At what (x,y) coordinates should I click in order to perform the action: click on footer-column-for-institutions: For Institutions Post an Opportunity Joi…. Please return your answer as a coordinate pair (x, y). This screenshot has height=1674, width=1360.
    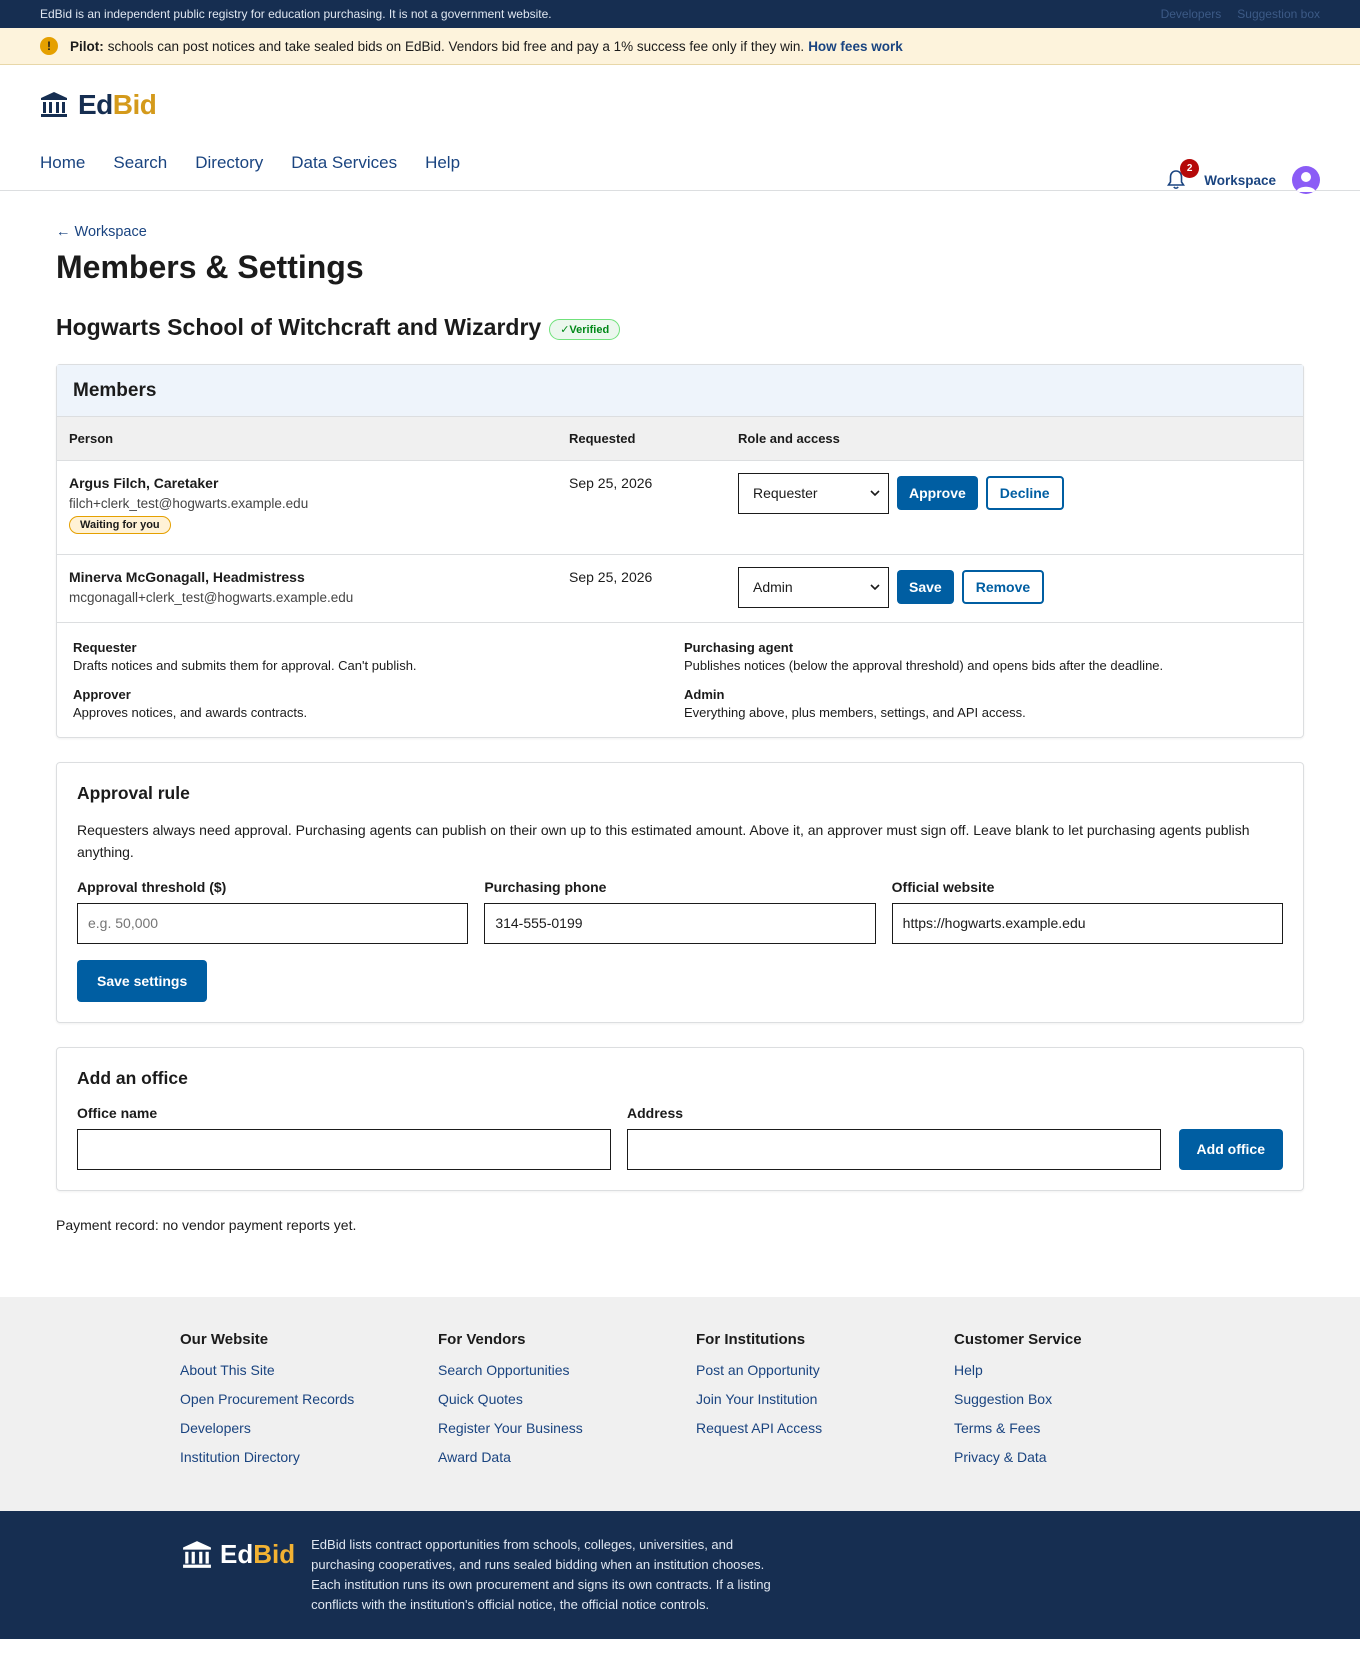
    Looking at the image, I should click on (825, 1405).